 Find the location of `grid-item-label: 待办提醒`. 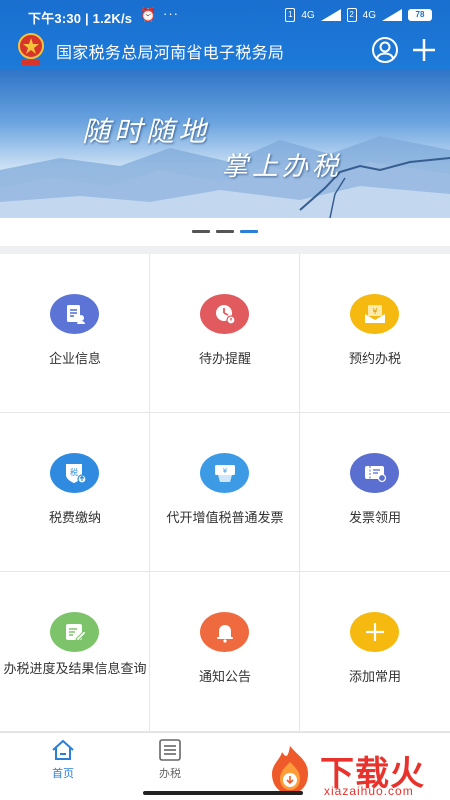

grid-item-label: 待办提醒 is located at coordinates (224, 358).